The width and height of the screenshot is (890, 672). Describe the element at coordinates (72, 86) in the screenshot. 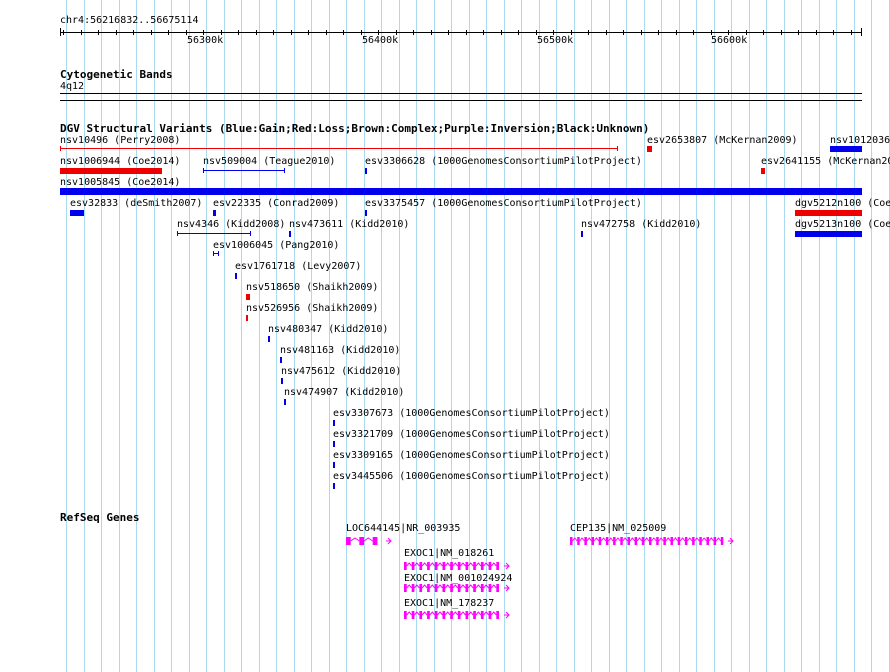

I see `cytoband-label: 4q12` at that location.